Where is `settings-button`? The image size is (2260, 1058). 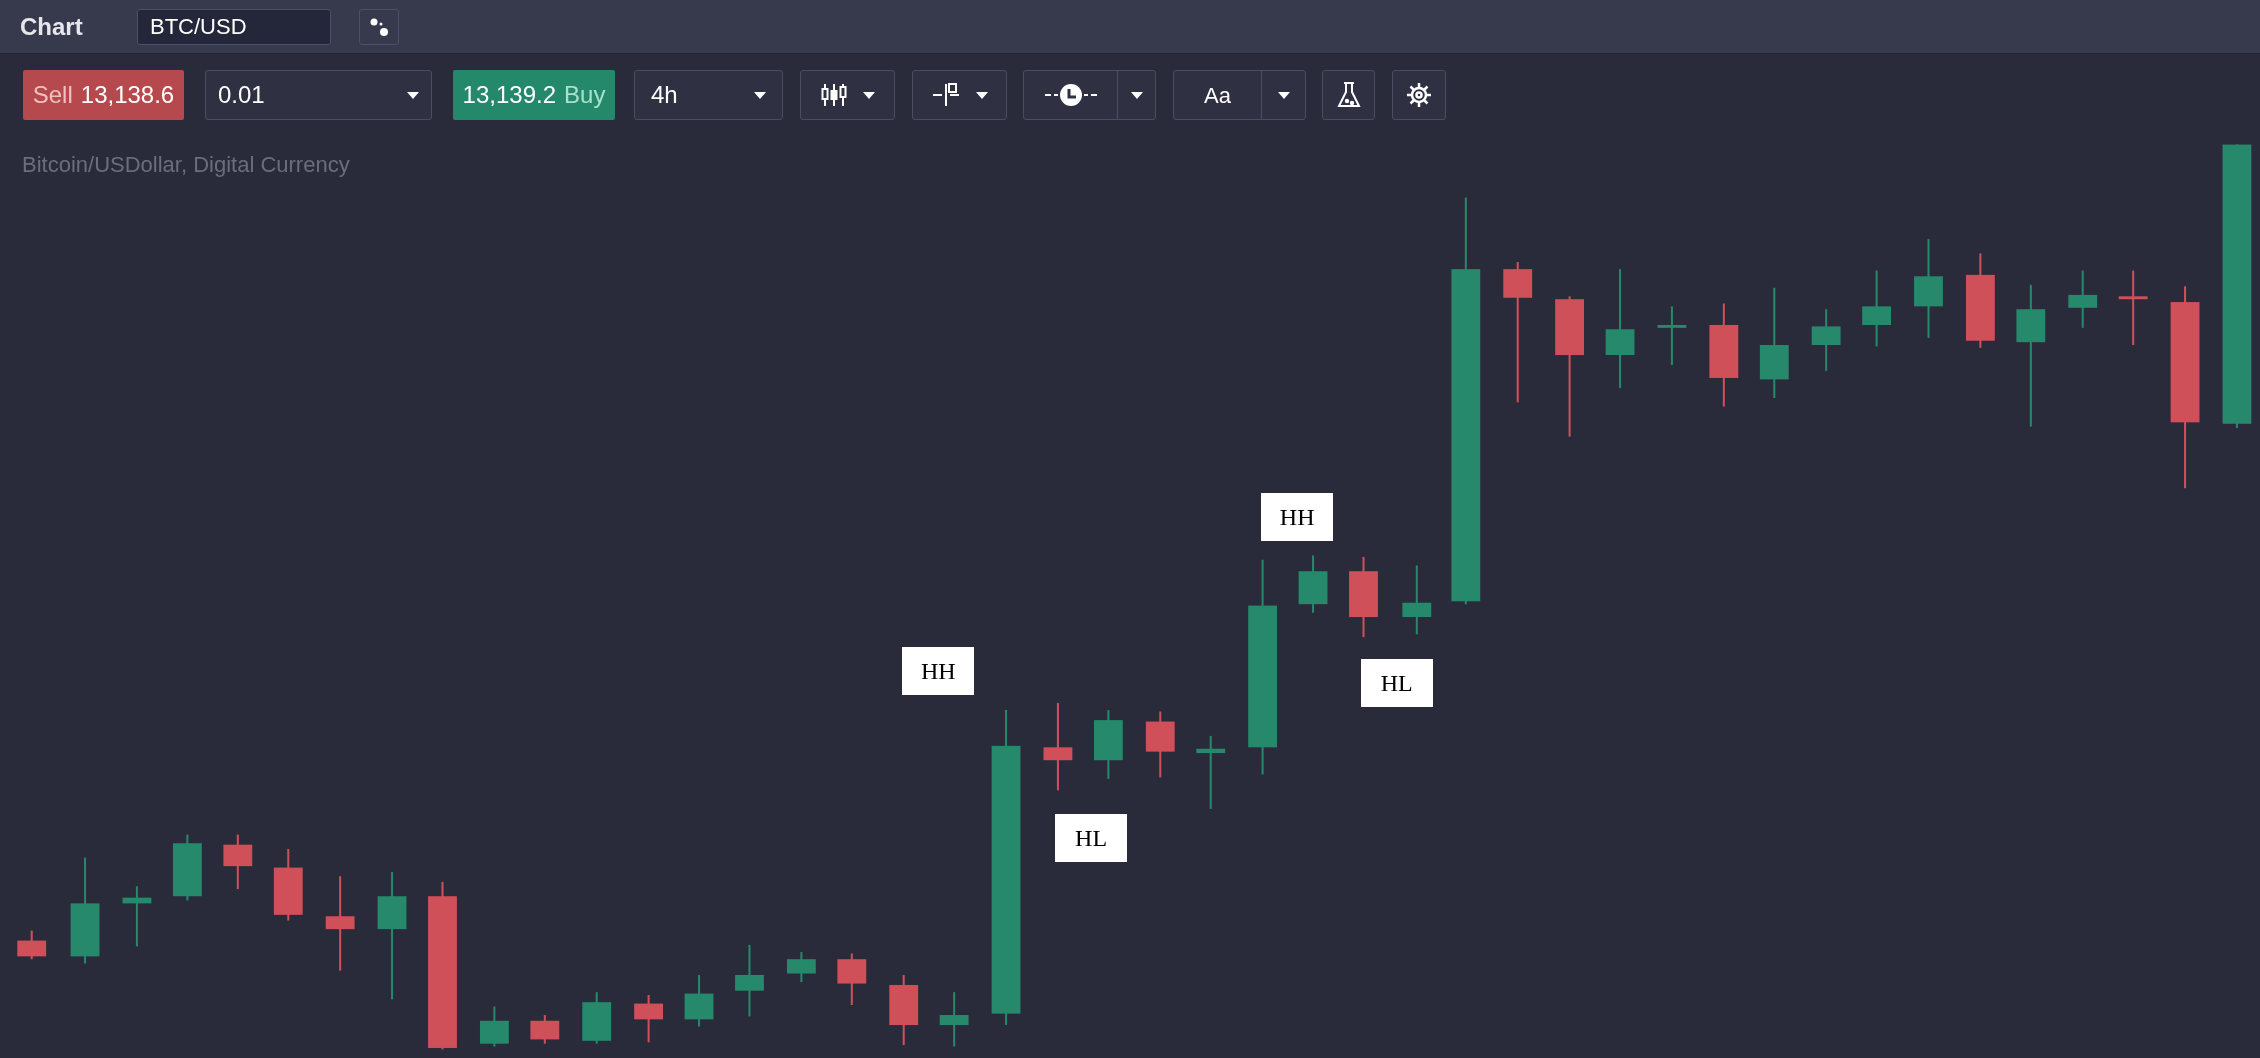
settings-button is located at coordinates (1419, 95).